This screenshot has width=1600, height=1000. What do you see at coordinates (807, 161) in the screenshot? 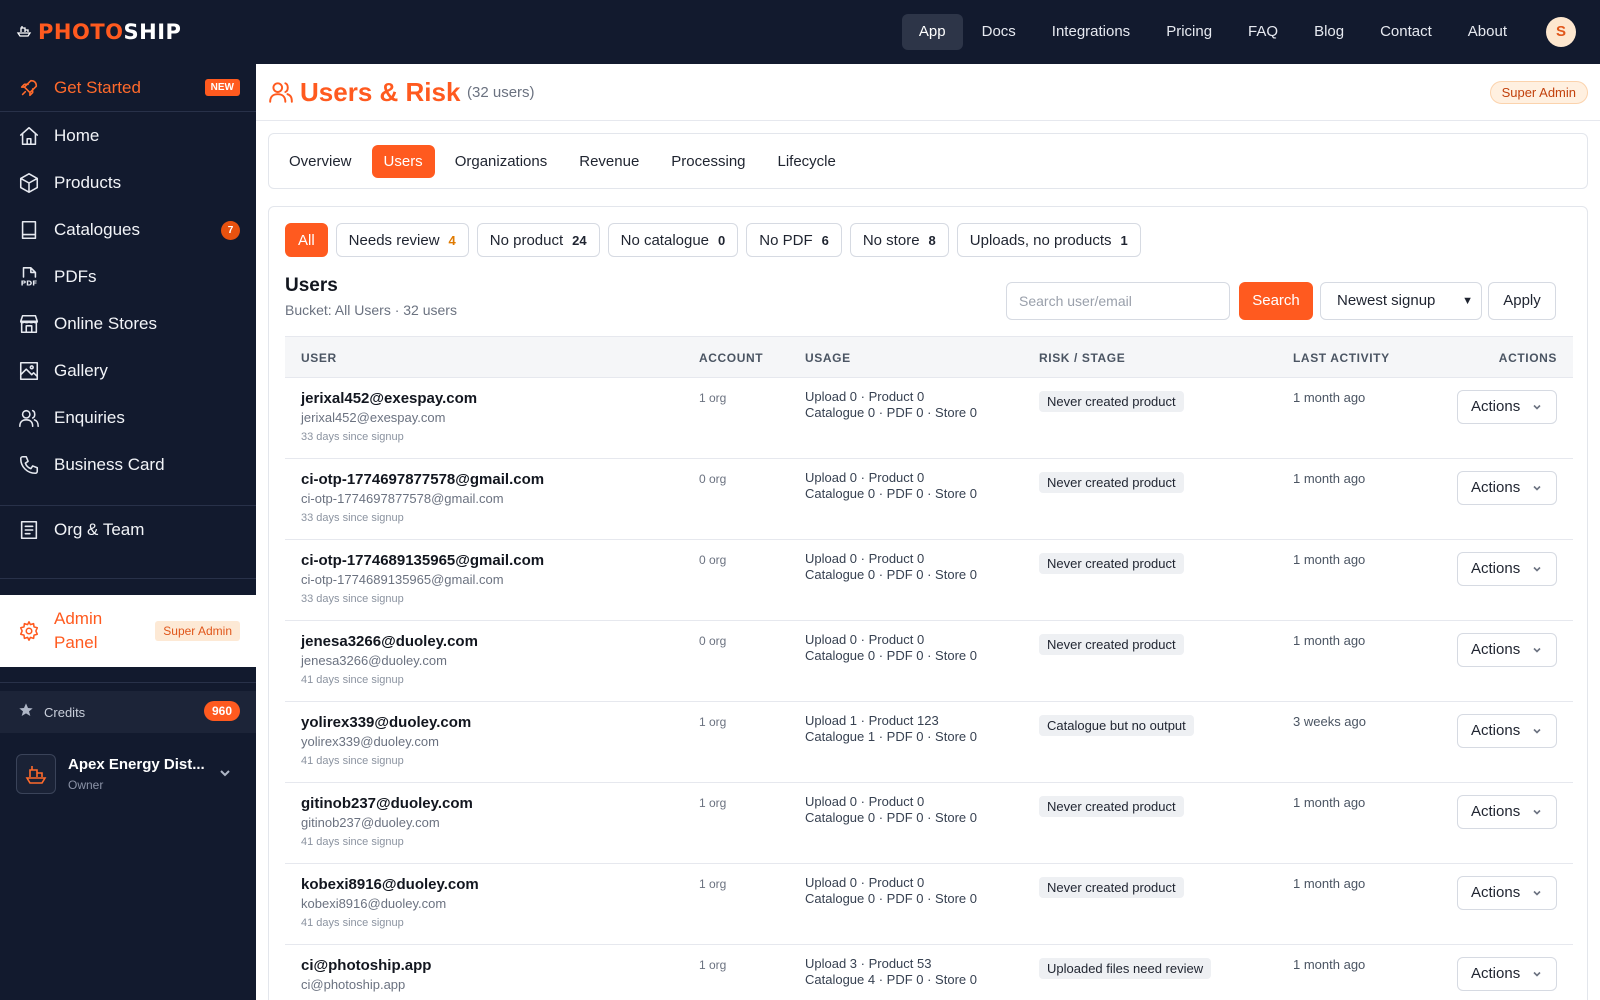
I see `tab-lifecycle: Lifecycle` at bounding box center [807, 161].